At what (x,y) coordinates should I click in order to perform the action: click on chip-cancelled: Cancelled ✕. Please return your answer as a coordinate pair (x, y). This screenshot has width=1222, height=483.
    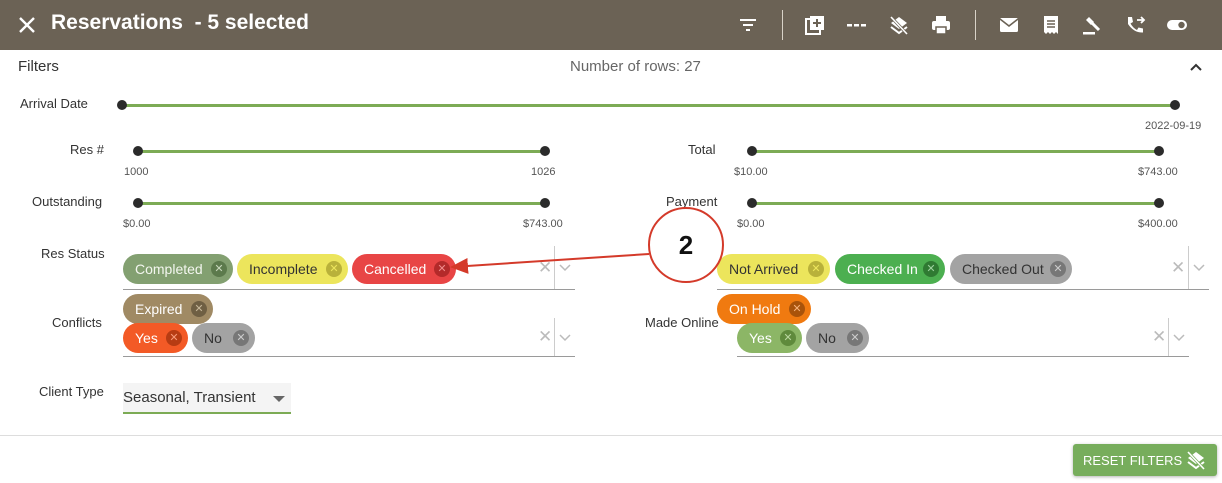
    Looking at the image, I should click on (404, 269).